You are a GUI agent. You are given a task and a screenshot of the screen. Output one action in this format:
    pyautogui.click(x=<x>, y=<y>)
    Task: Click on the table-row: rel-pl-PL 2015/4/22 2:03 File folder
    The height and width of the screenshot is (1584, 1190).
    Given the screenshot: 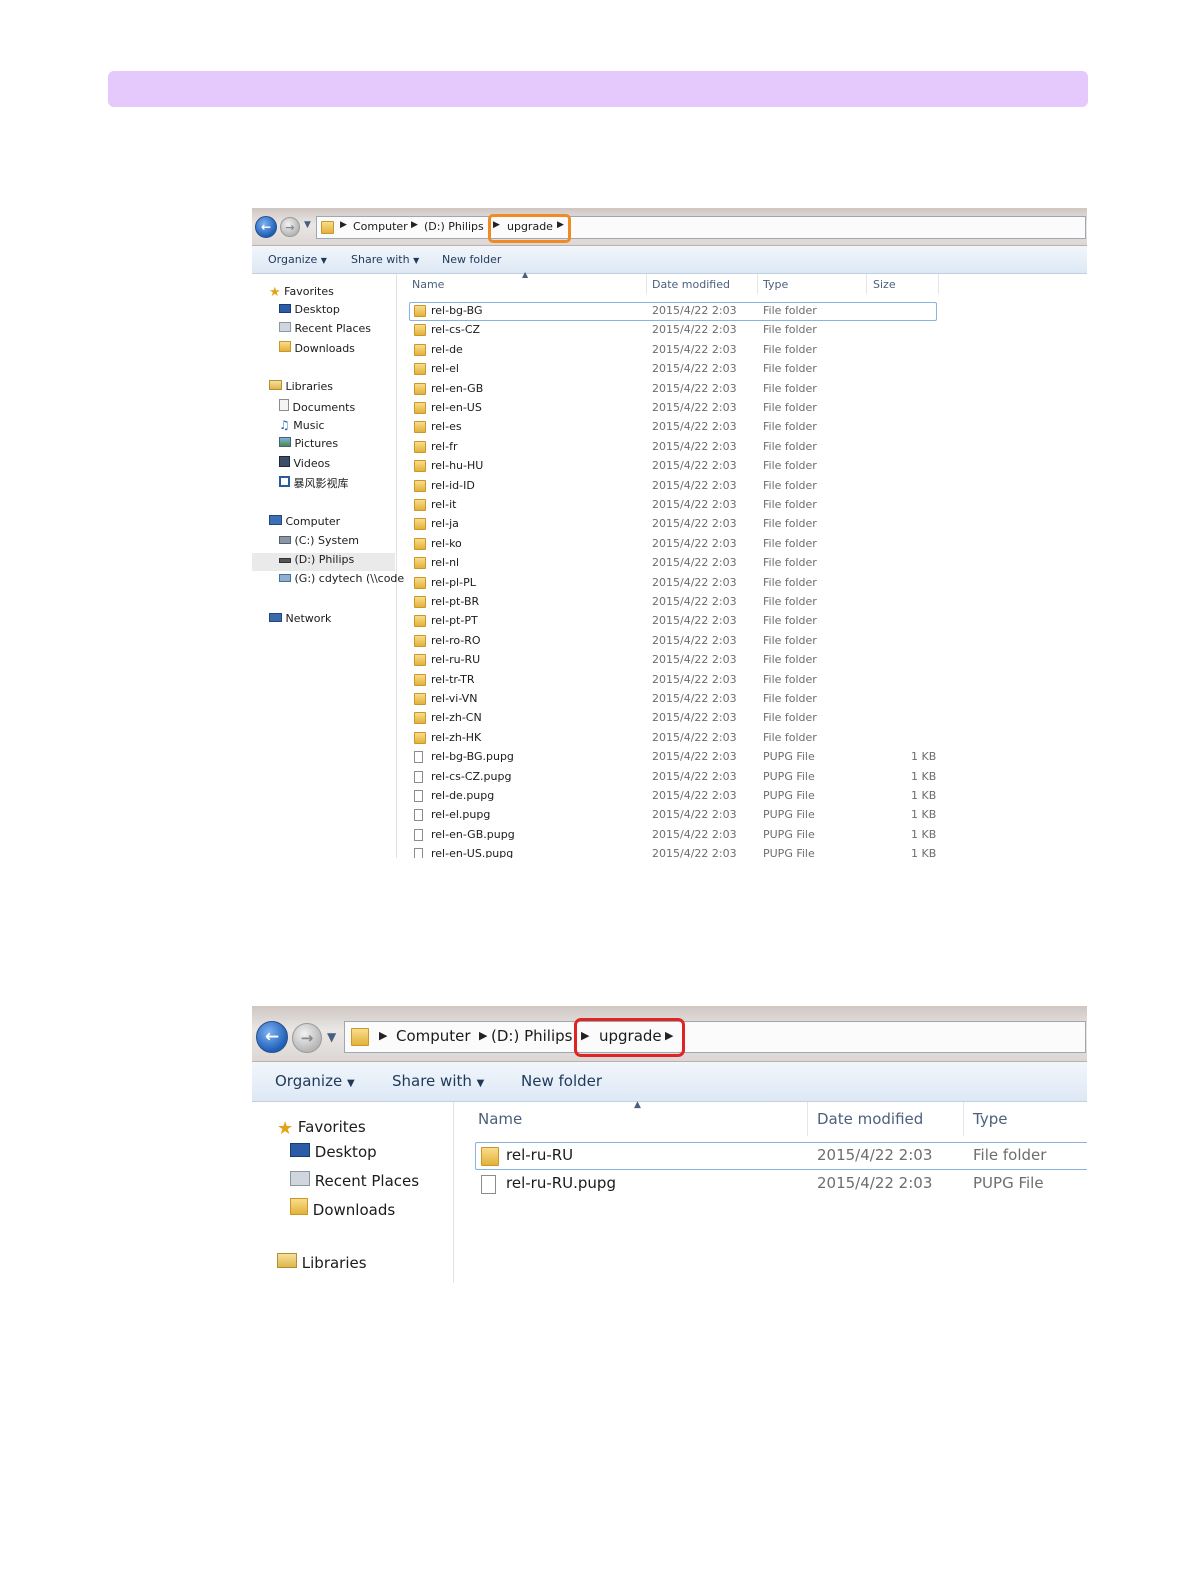 What is the action you would take?
    pyautogui.click(x=669, y=583)
    